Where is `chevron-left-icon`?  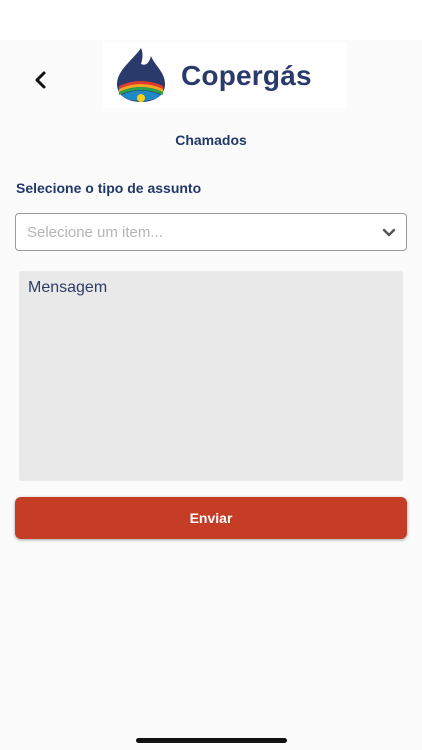
chevron-left-icon is located at coordinates (40, 80).